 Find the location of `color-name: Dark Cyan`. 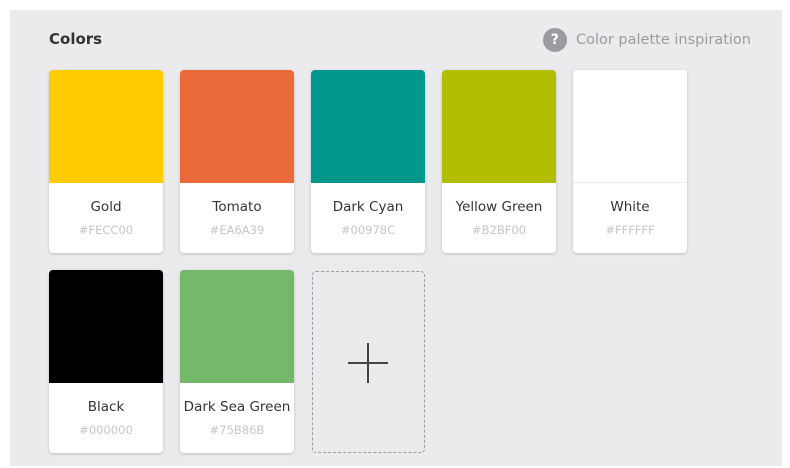

color-name: Dark Cyan is located at coordinates (368, 207).